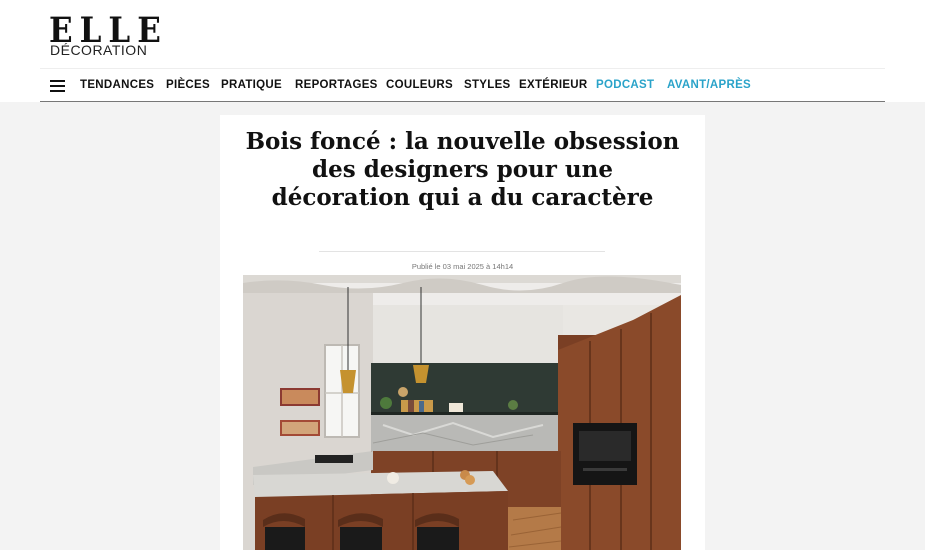  What do you see at coordinates (553, 85) in the screenshot?
I see `nav-item-exterieur: EXTÉRIEUR` at bounding box center [553, 85].